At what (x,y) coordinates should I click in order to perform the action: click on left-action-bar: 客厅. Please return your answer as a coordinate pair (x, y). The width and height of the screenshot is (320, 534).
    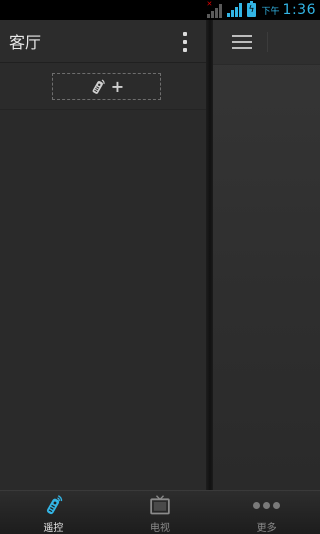
    Looking at the image, I should click on (105, 41).